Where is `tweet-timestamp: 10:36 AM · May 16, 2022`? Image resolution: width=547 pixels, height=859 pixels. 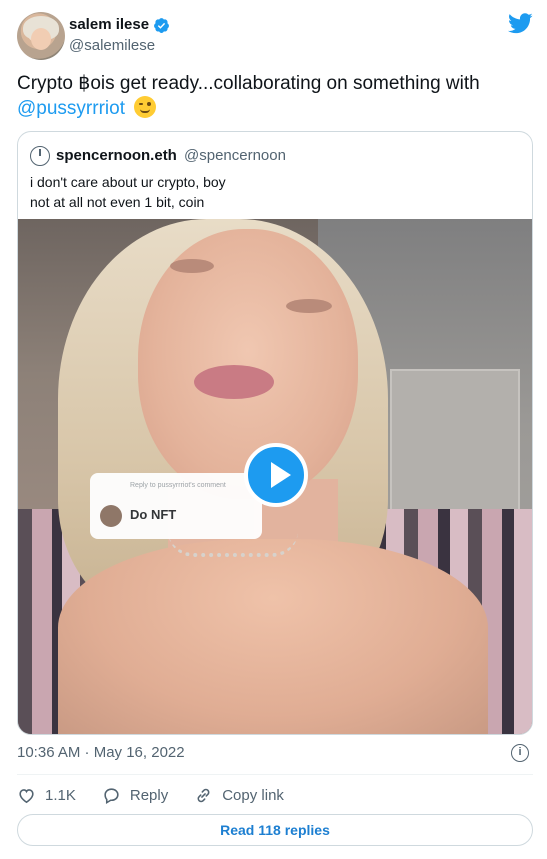
tweet-timestamp: 10:36 AM · May 16, 2022 is located at coordinates (101, 753).